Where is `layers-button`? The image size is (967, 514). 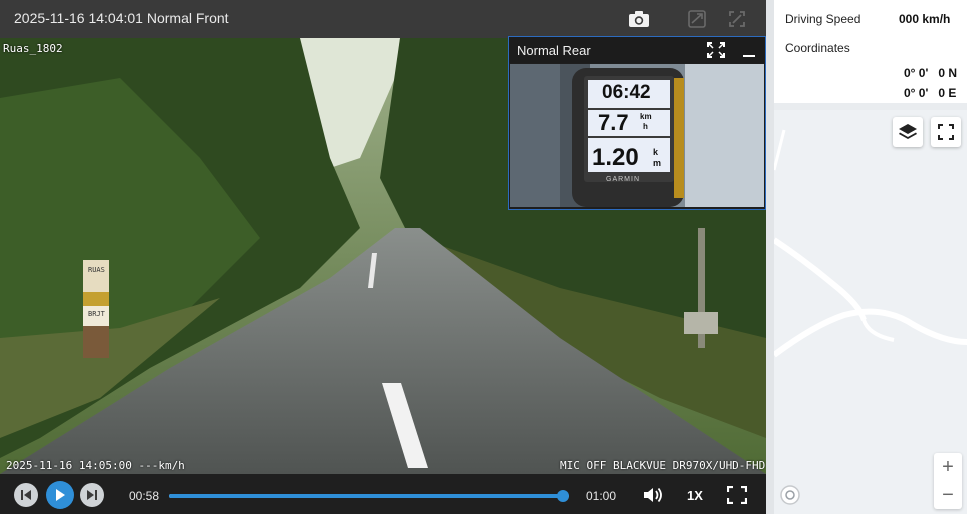 layers-button is located at coordinates (908, 132).